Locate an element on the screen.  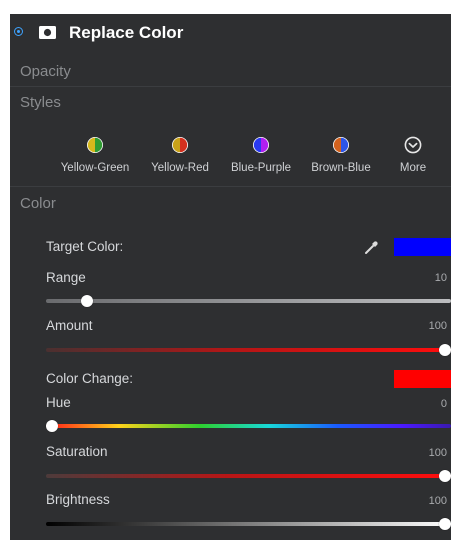
range-value: 10 is located at coordinates (440, 278).